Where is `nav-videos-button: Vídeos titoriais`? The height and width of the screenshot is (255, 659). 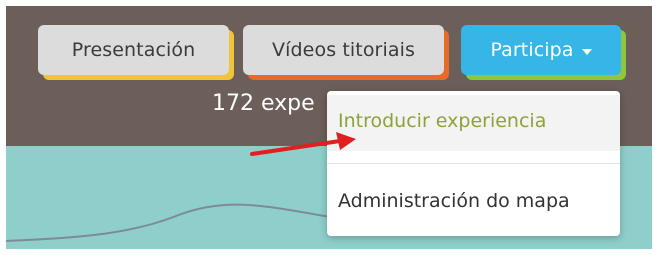 nav-videos-button: Vídeos titoriais is located at coordinates (343, 50).